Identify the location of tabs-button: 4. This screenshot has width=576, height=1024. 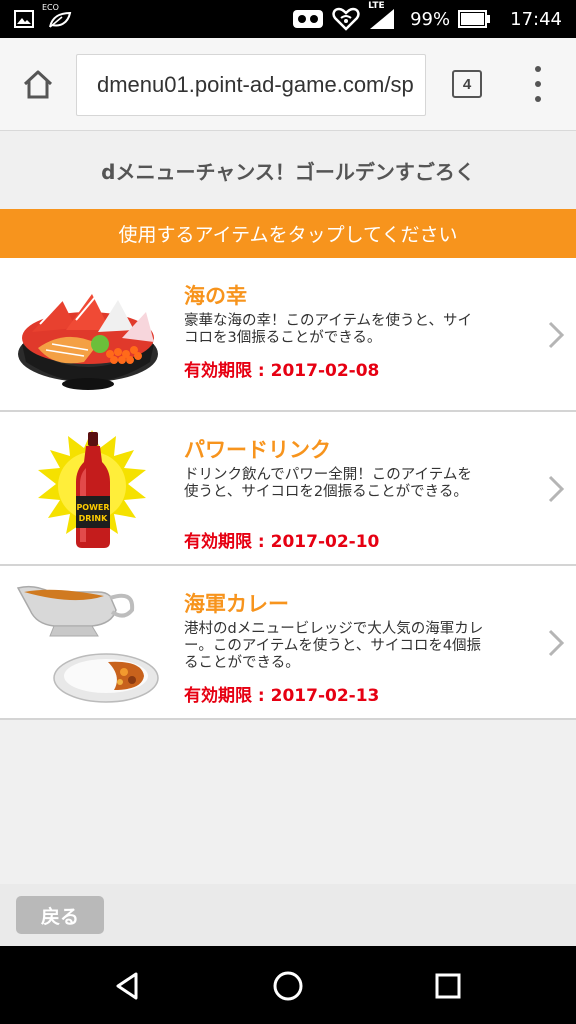
(467, 84).